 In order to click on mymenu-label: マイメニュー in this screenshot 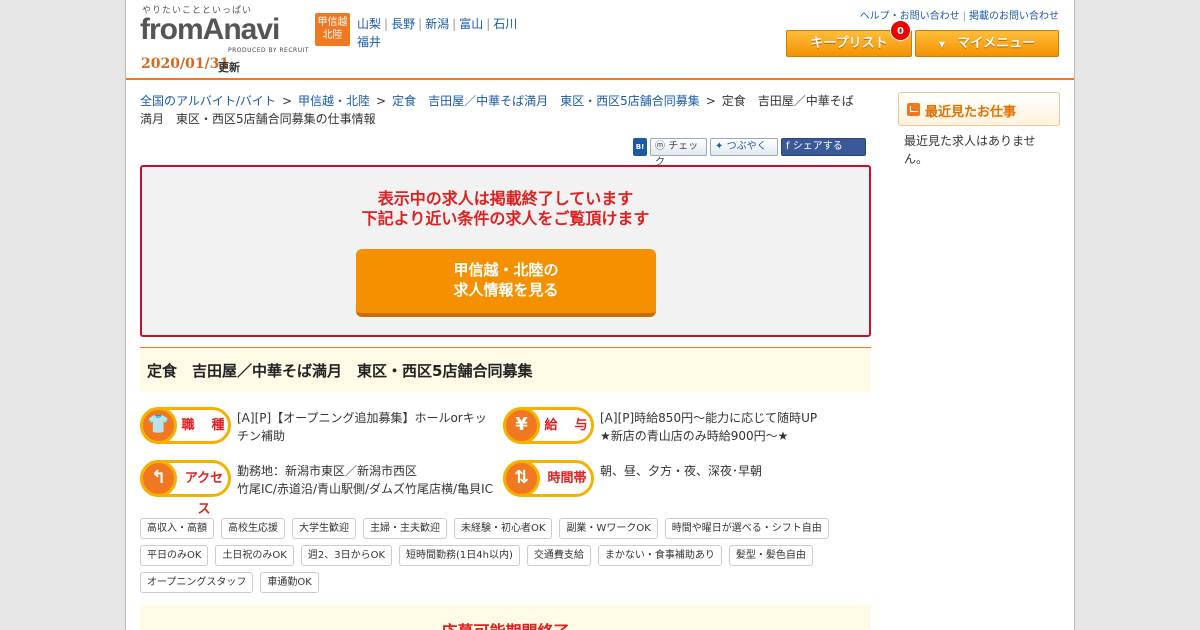, I will do `click(996, 43)`.